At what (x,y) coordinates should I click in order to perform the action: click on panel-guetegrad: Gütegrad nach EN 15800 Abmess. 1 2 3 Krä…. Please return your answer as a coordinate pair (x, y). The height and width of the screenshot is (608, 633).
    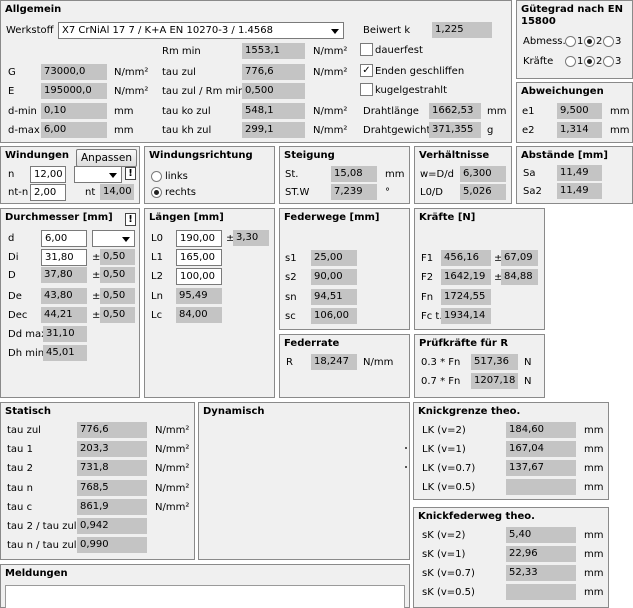
    Looking at the image, I should click on (574, 39).